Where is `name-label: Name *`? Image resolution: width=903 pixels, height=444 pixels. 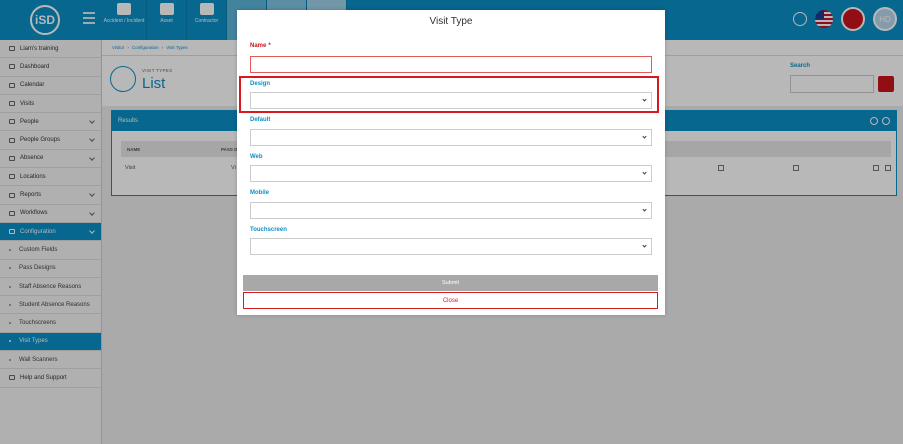 name-label: Name * is located at coordinates (260, 46).